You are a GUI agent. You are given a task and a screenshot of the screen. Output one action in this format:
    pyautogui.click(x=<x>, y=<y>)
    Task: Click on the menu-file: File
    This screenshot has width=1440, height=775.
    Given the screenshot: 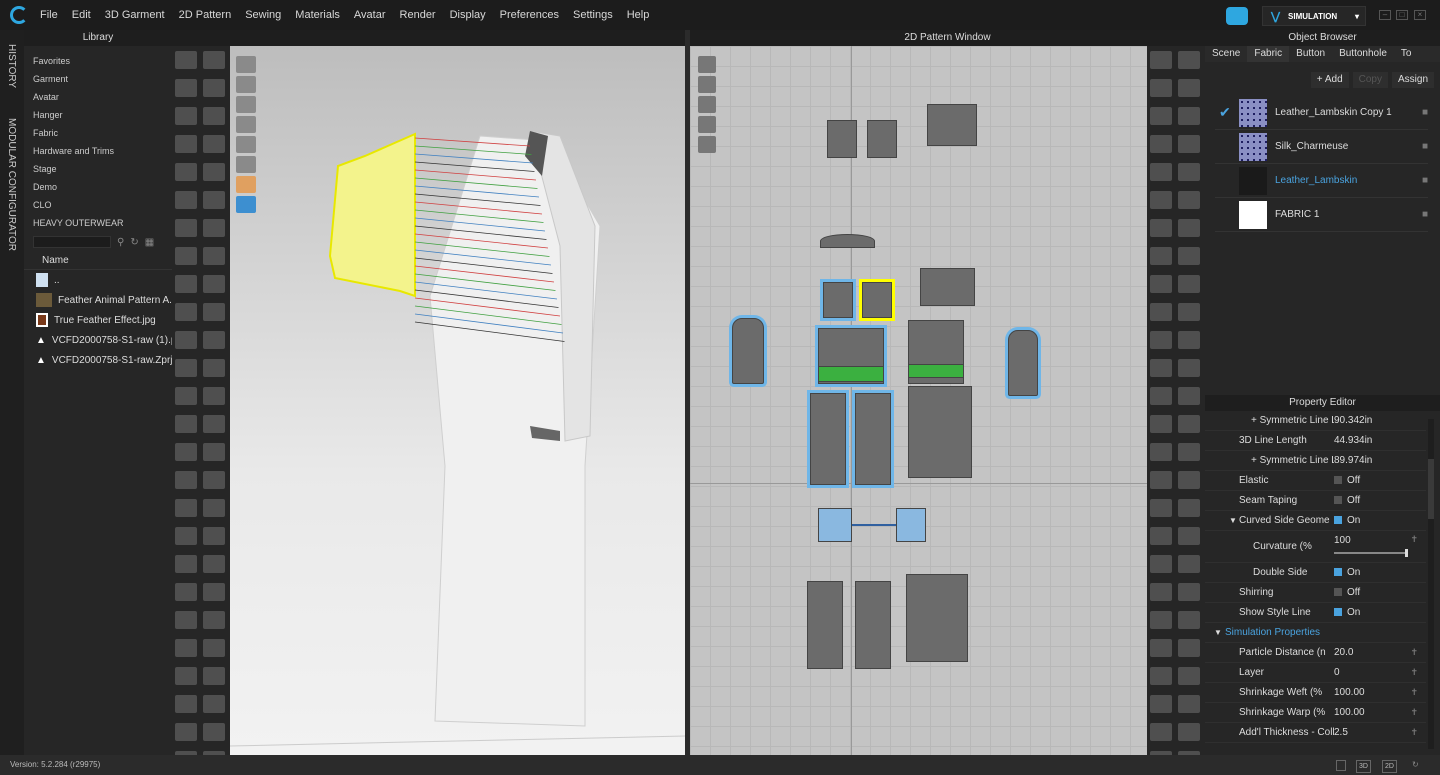 What is the action you would take?
    pyautogui.click(x=49, y=15)
    